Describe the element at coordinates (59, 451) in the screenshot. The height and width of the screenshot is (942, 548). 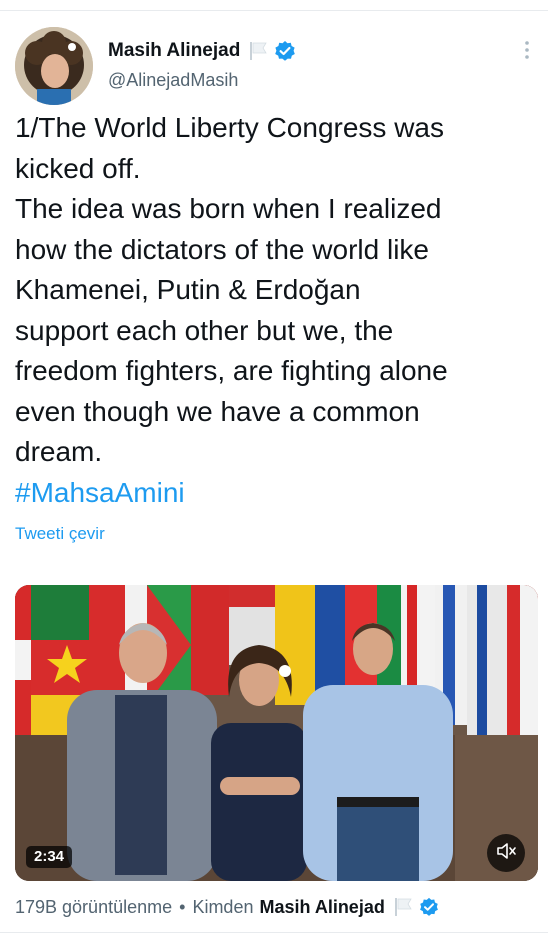
I see `tweet-line: dream.` at that location.